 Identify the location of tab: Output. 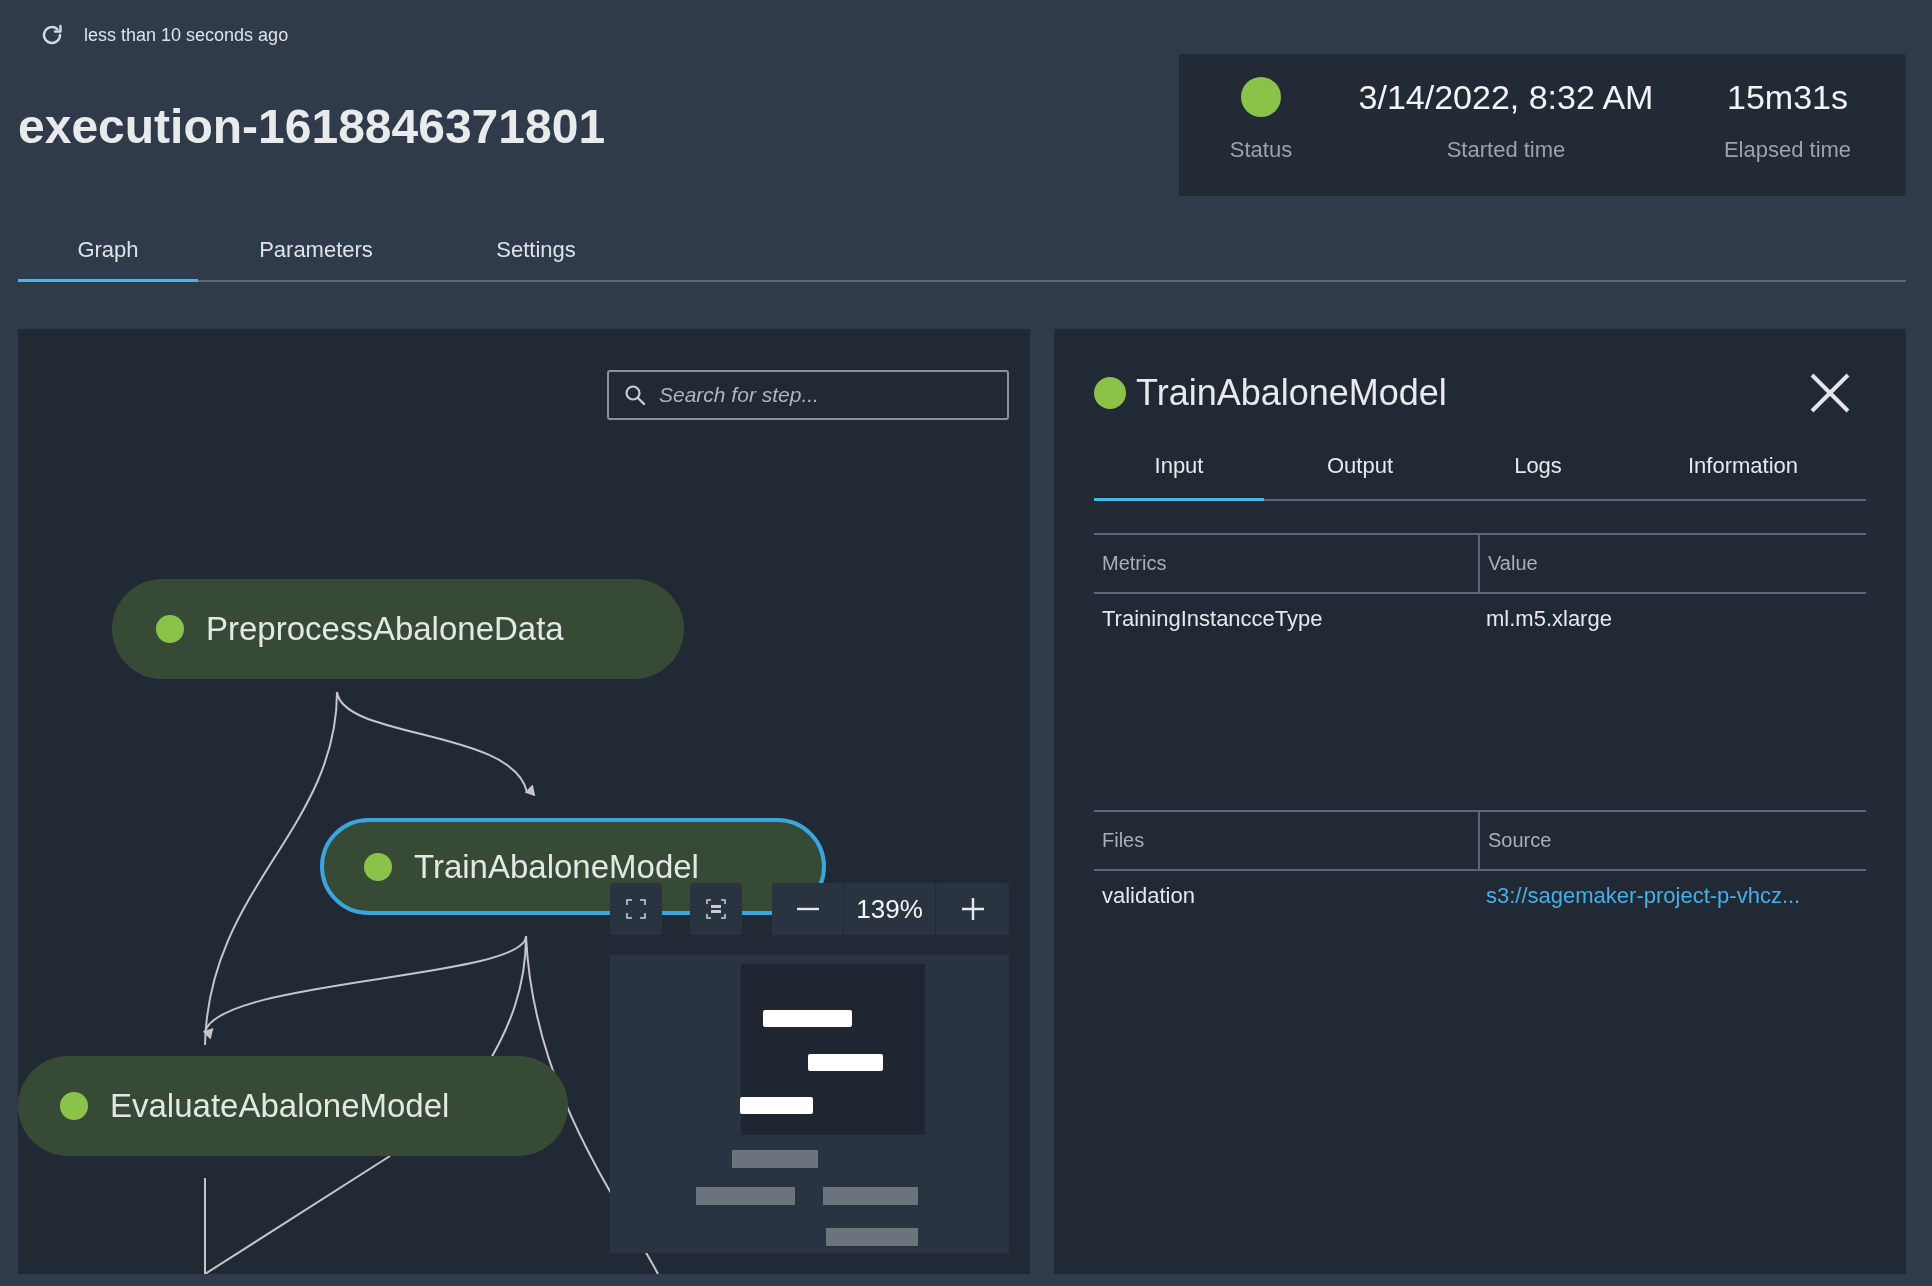
(1360, 465).